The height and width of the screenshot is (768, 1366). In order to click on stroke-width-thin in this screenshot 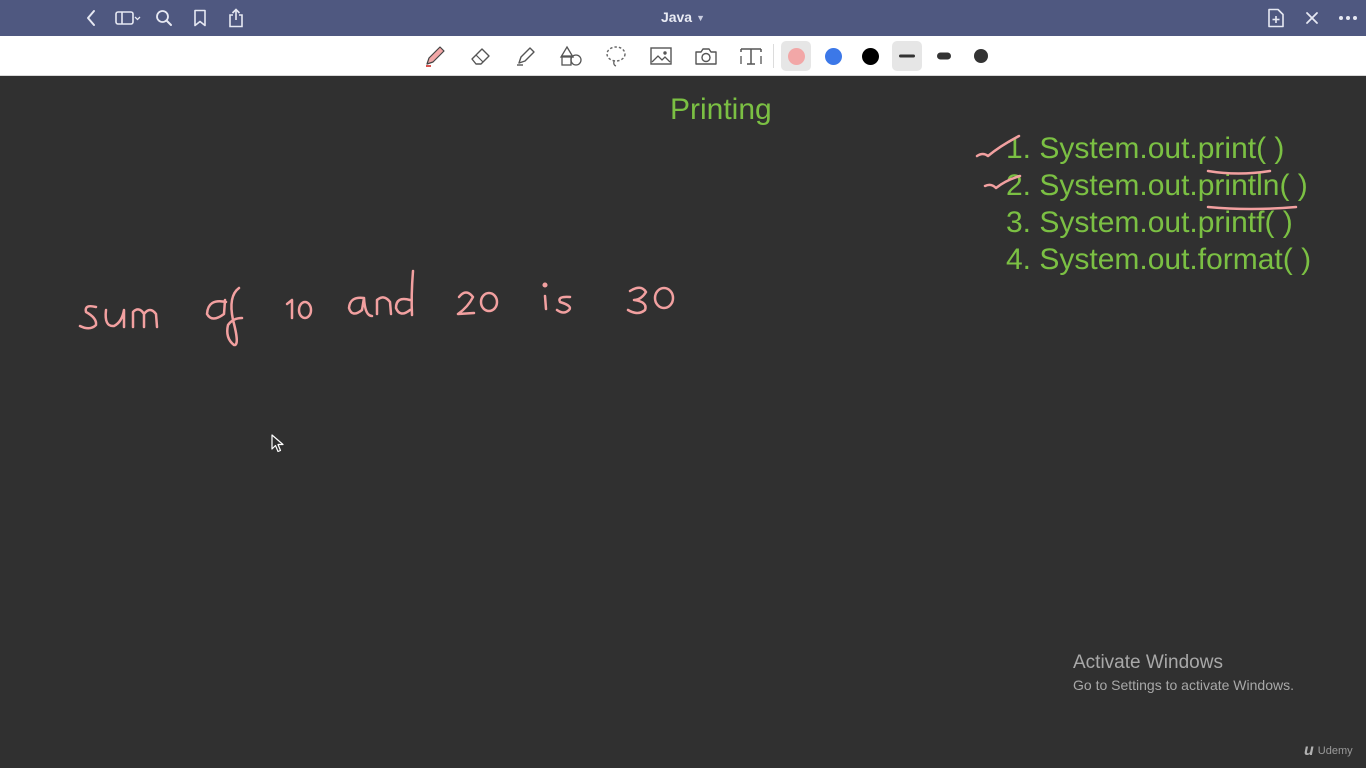, I will do `click(907, 56)`.